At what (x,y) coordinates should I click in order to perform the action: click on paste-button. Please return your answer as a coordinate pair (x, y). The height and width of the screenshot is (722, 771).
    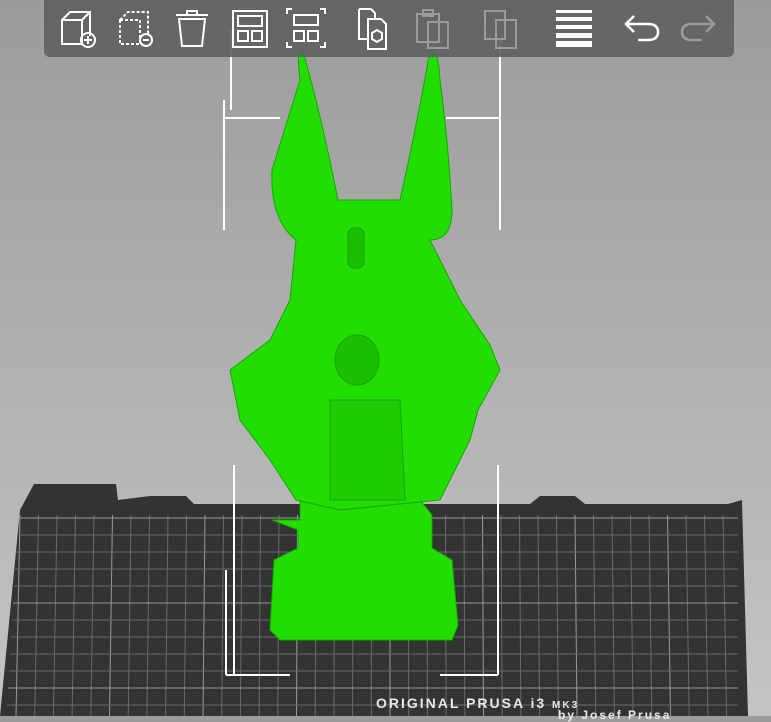
    Looking at the image, I should click on (434, 28).